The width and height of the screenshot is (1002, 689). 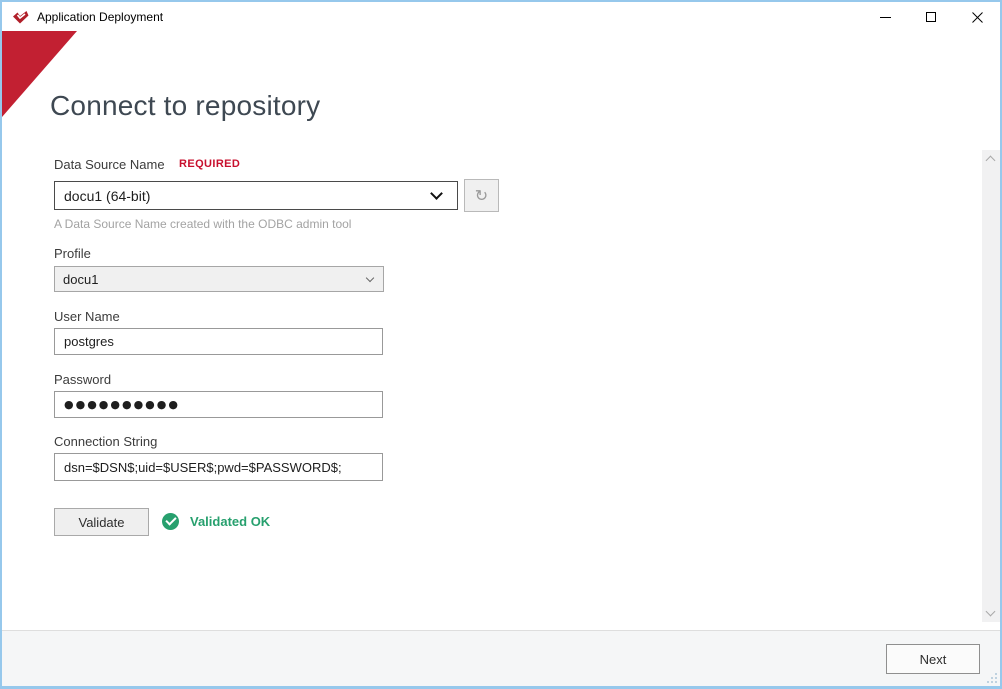 I want to click on password-input, so click(x=218, y=404).